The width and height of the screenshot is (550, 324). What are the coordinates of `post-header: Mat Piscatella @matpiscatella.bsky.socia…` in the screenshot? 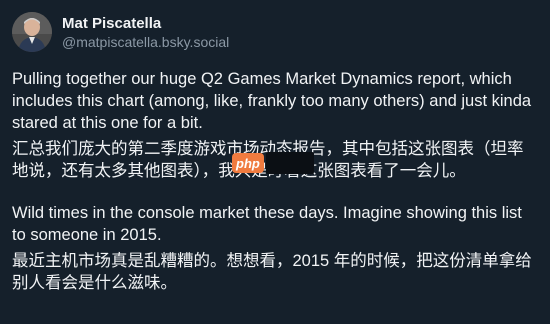 It's located at (275, 32).